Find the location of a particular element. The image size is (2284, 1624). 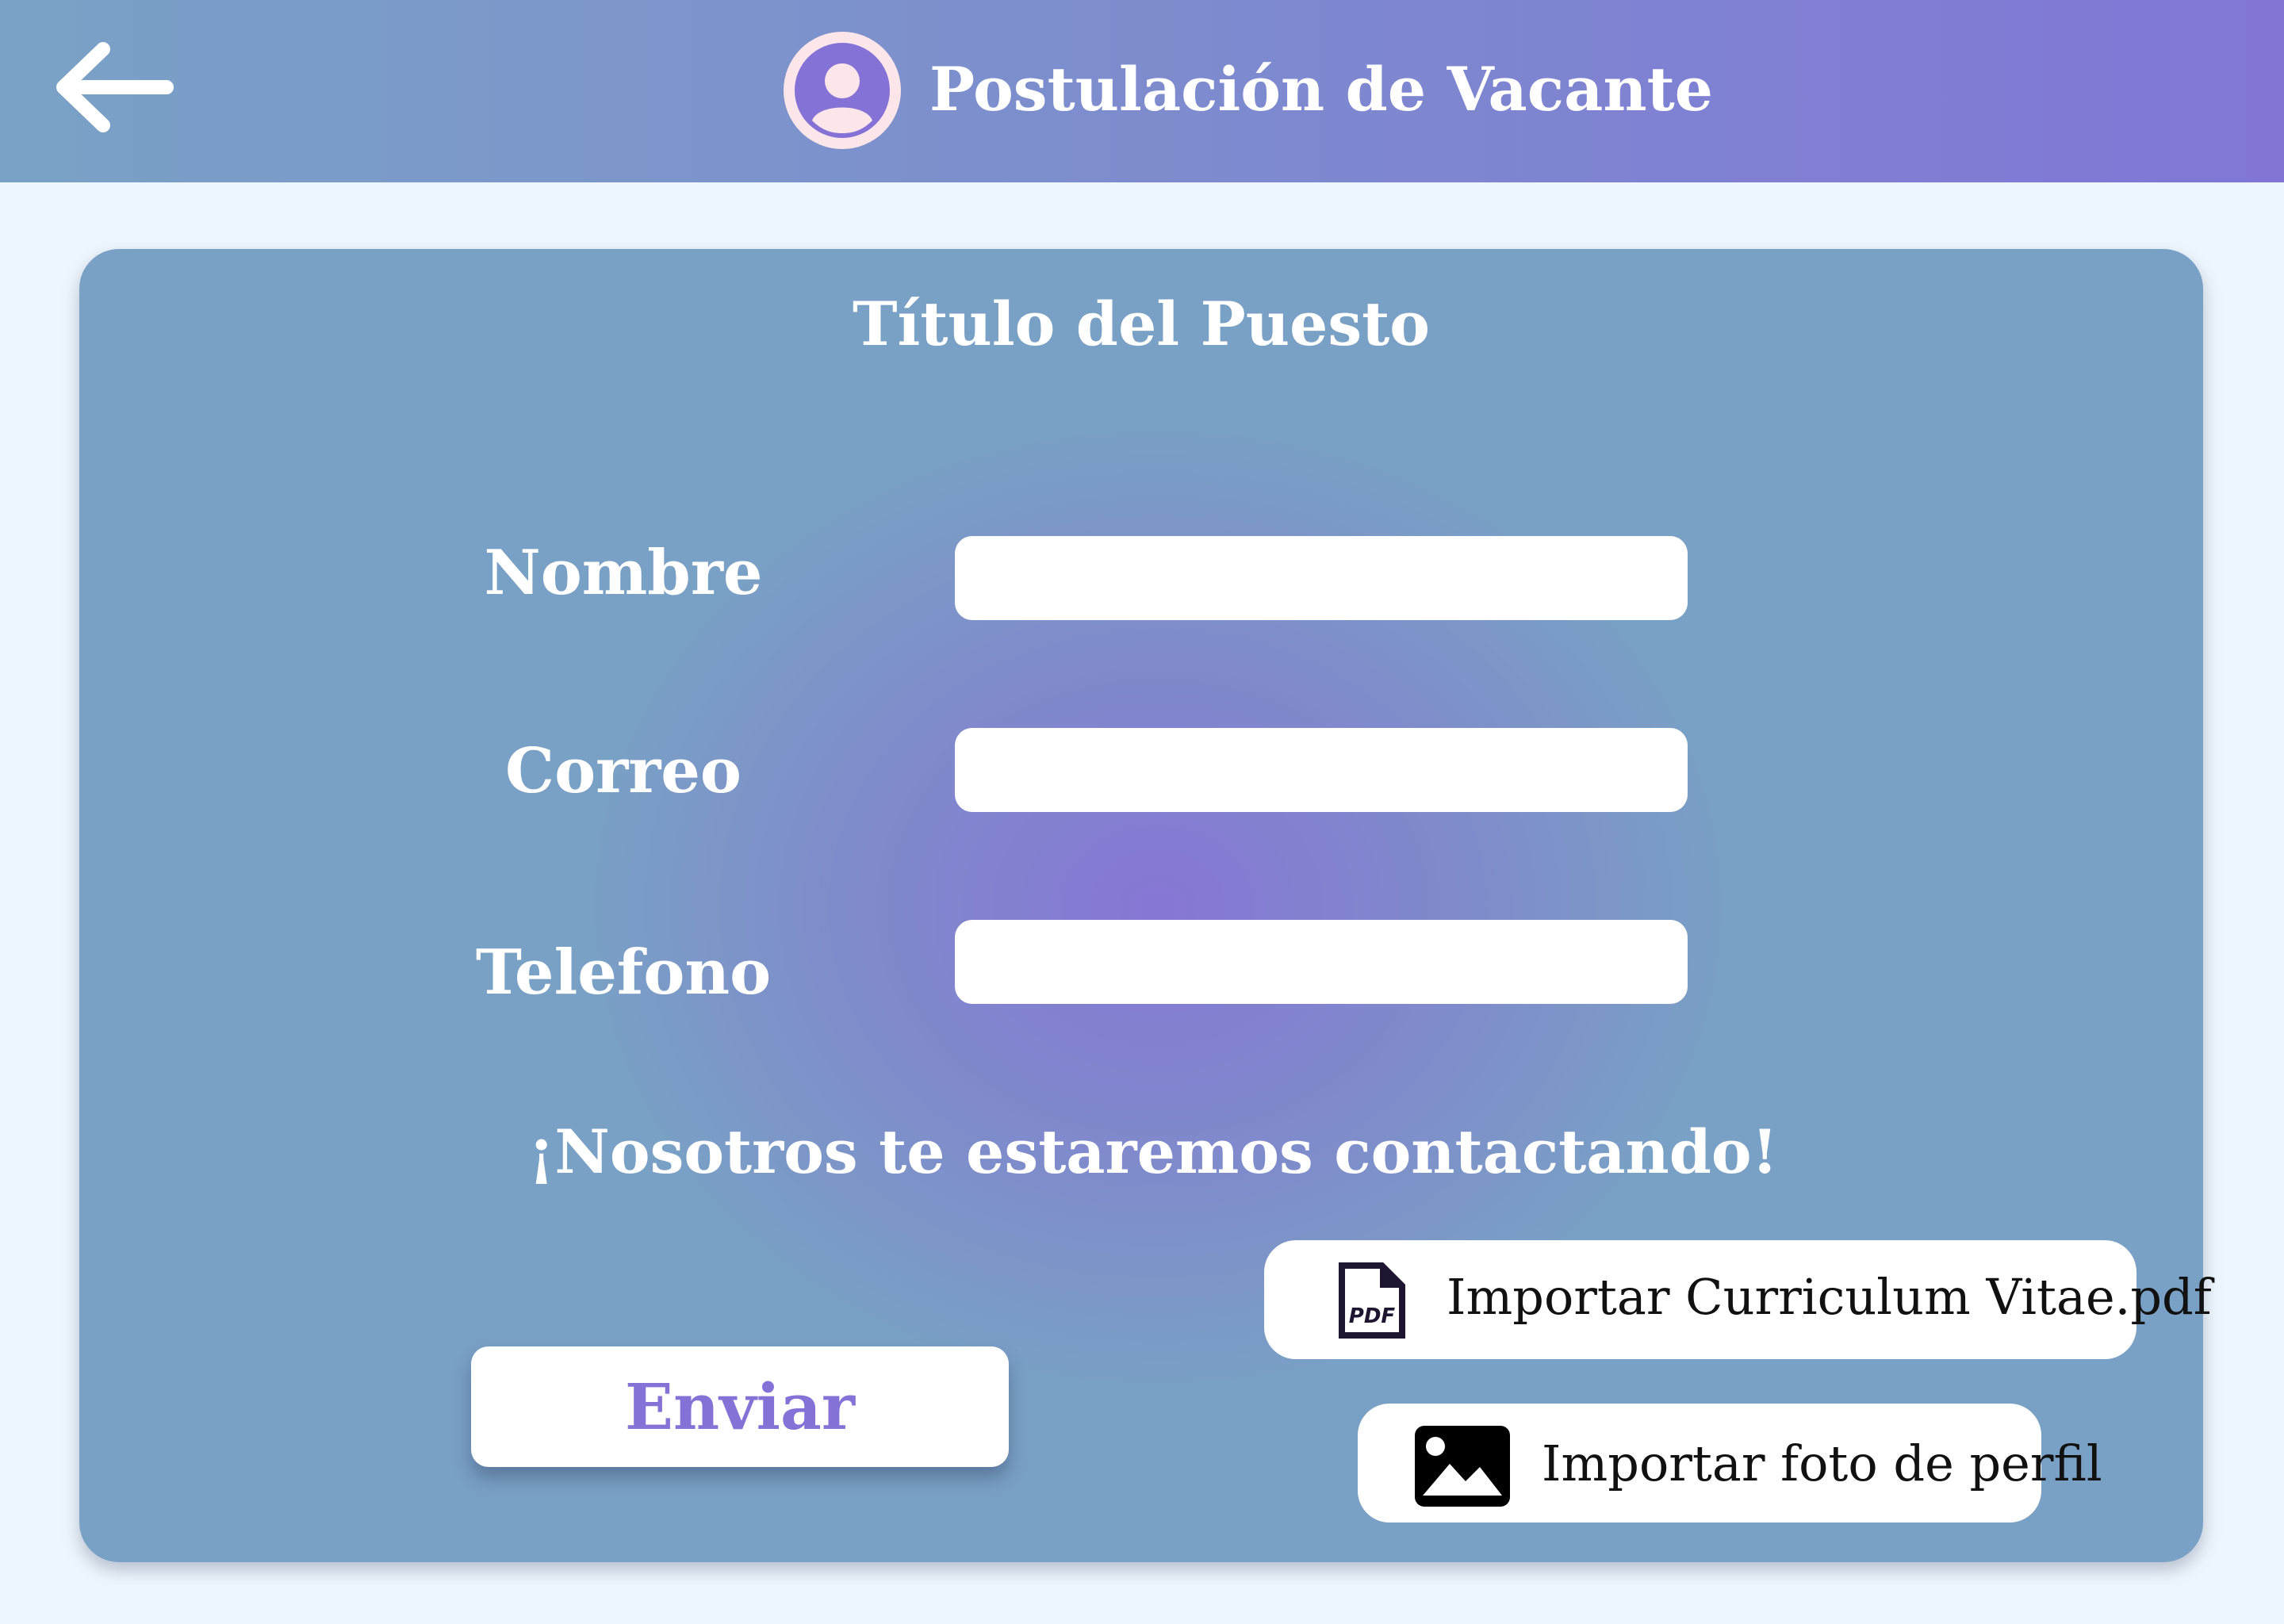

page-title: Postulación de Vacante is located at coordinates (1321, 89).